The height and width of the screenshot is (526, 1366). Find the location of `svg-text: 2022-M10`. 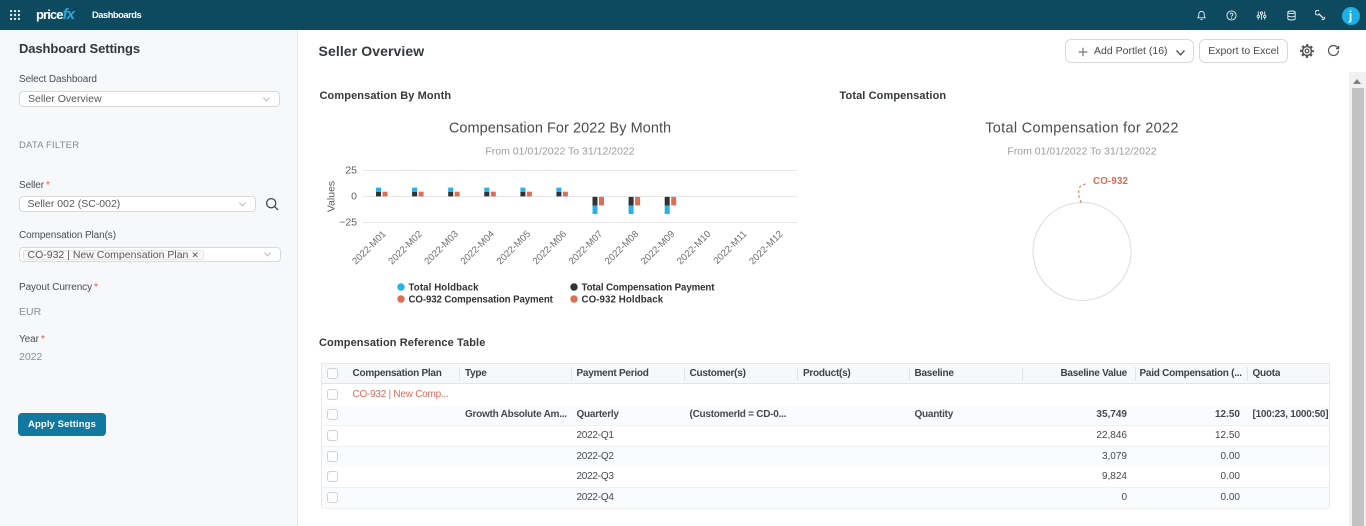

svg-text: 2022-M10 is located at coordinates (694, 248).